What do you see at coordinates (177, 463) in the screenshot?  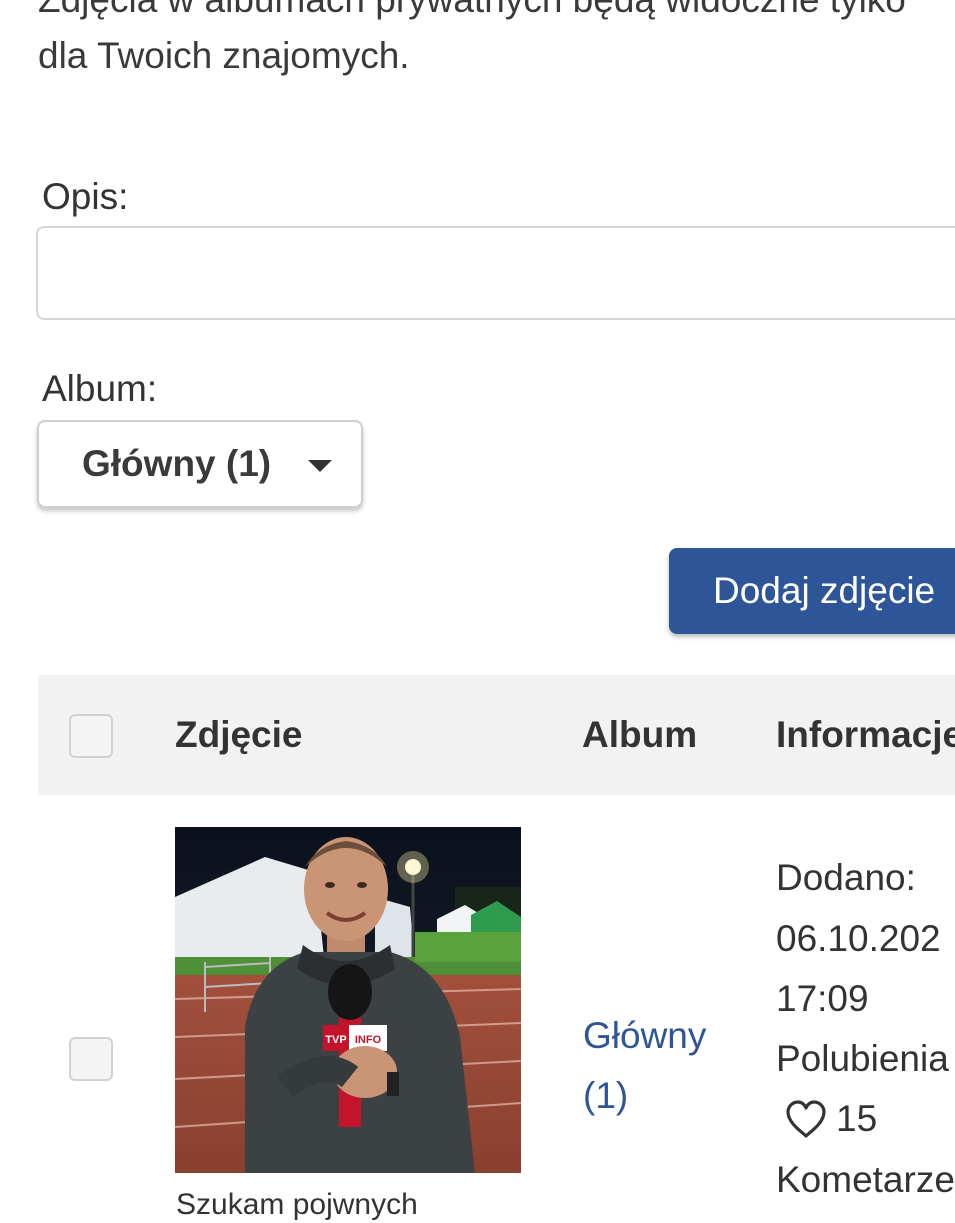 I see `album-select-value: Główny (1)` at bounding box center [177, 463].